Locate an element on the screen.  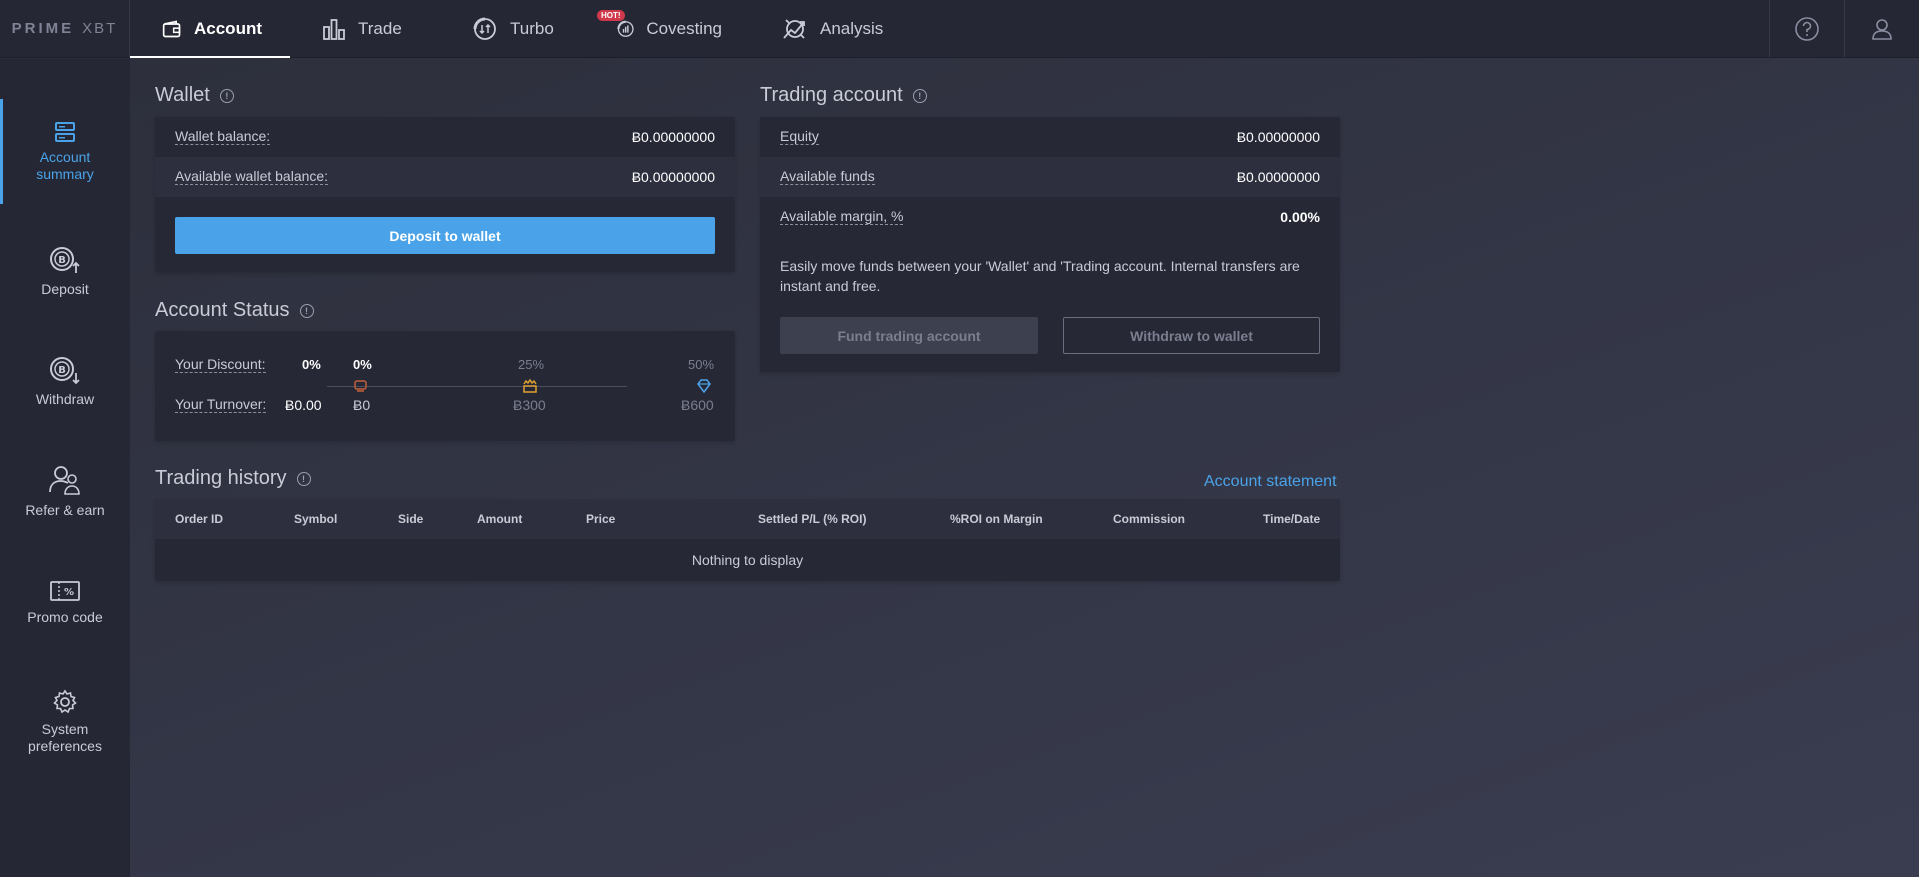
topbar-actions is located at coordinates (1844, 28).